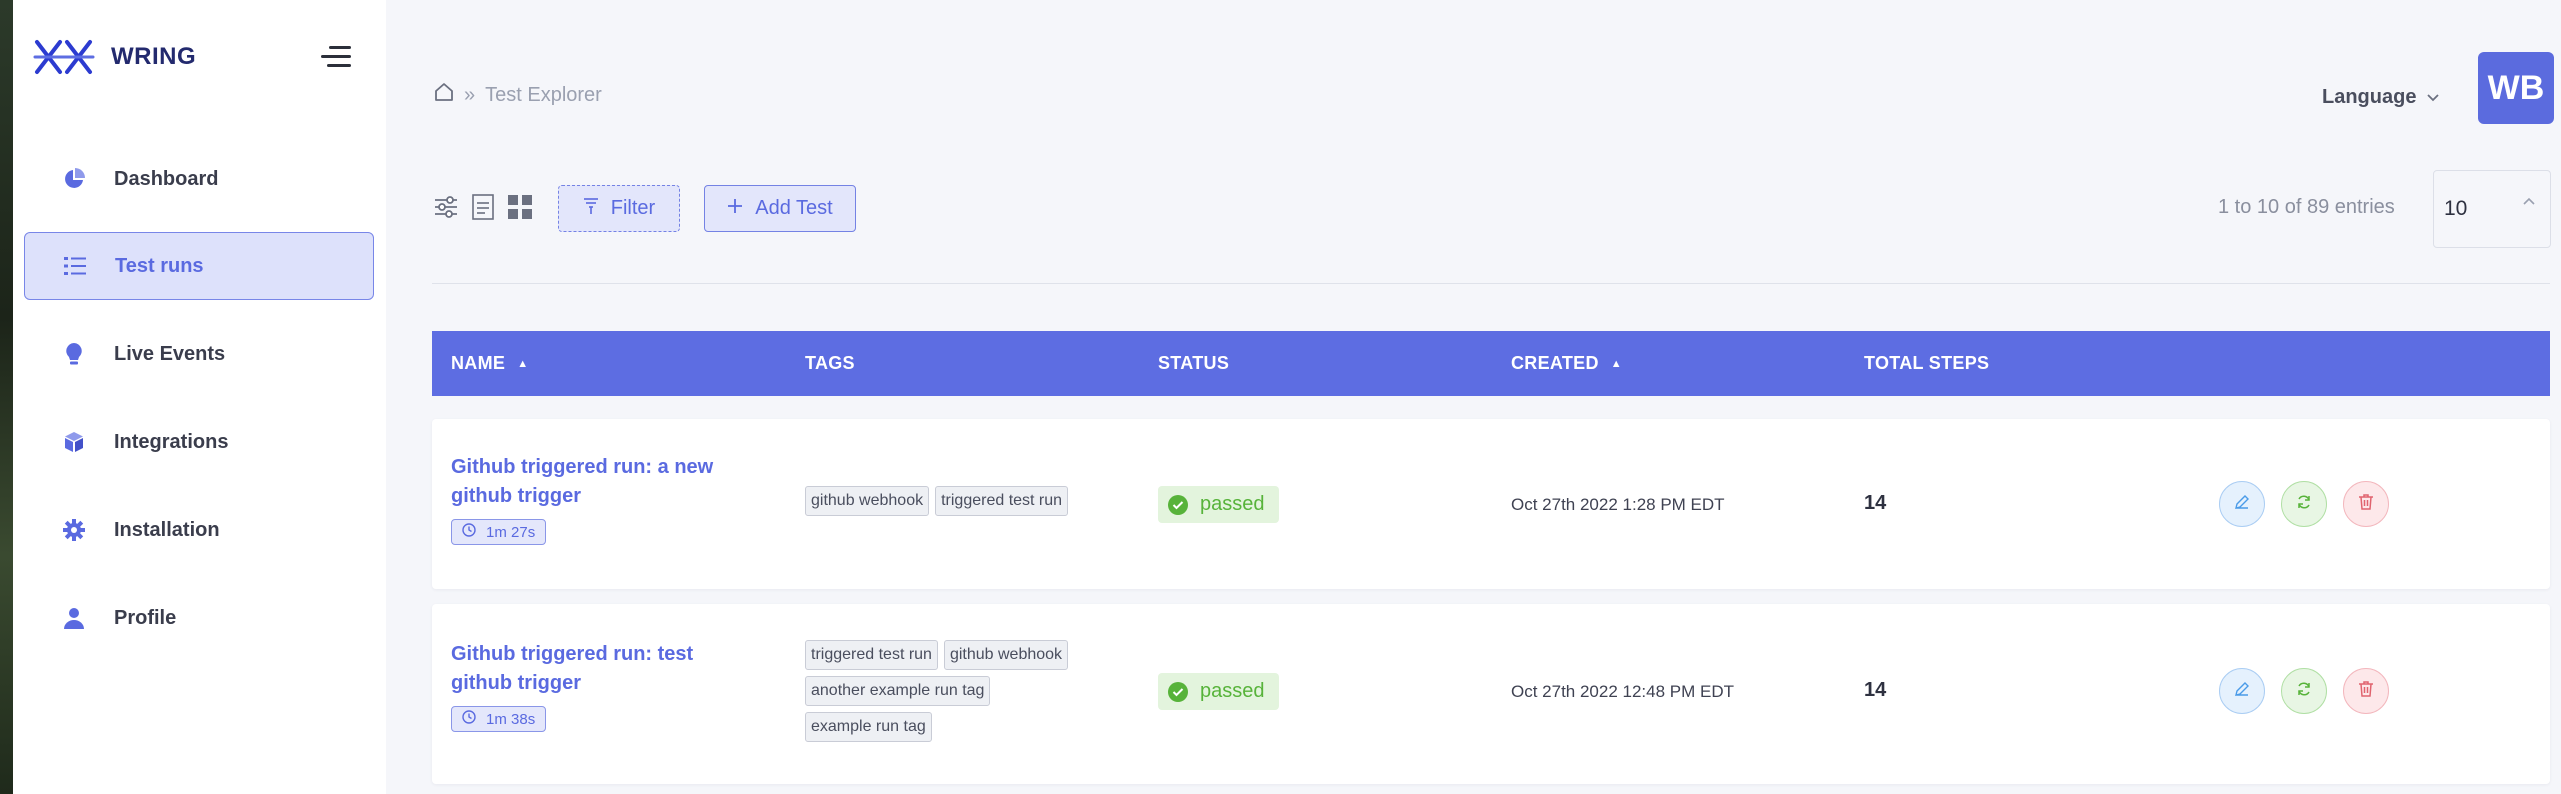 This screenshot has height=794, width=2561. What do you see at coordinates (64, 57) in the screenshot?
I see `wring-logo-icon` at bounding box center [64, 57].